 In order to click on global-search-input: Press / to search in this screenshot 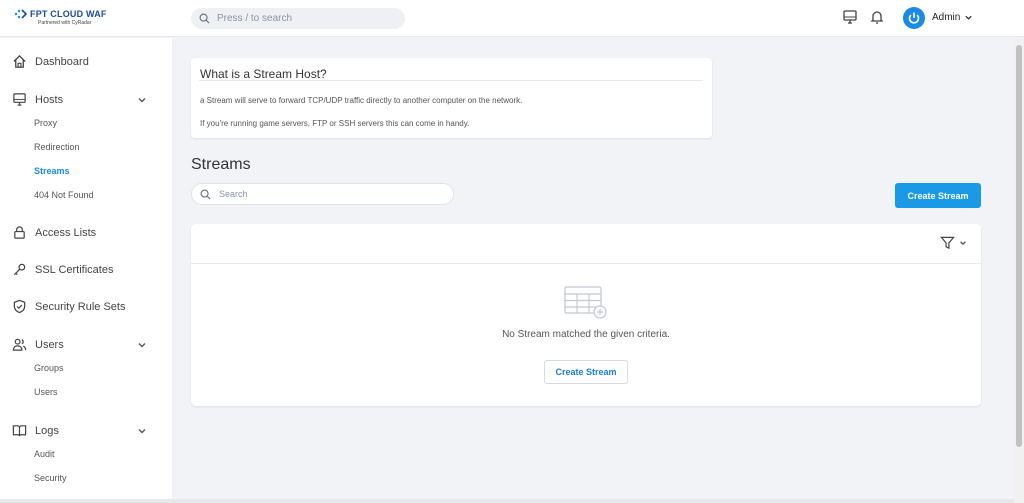, I will do `click(298, 18)`.